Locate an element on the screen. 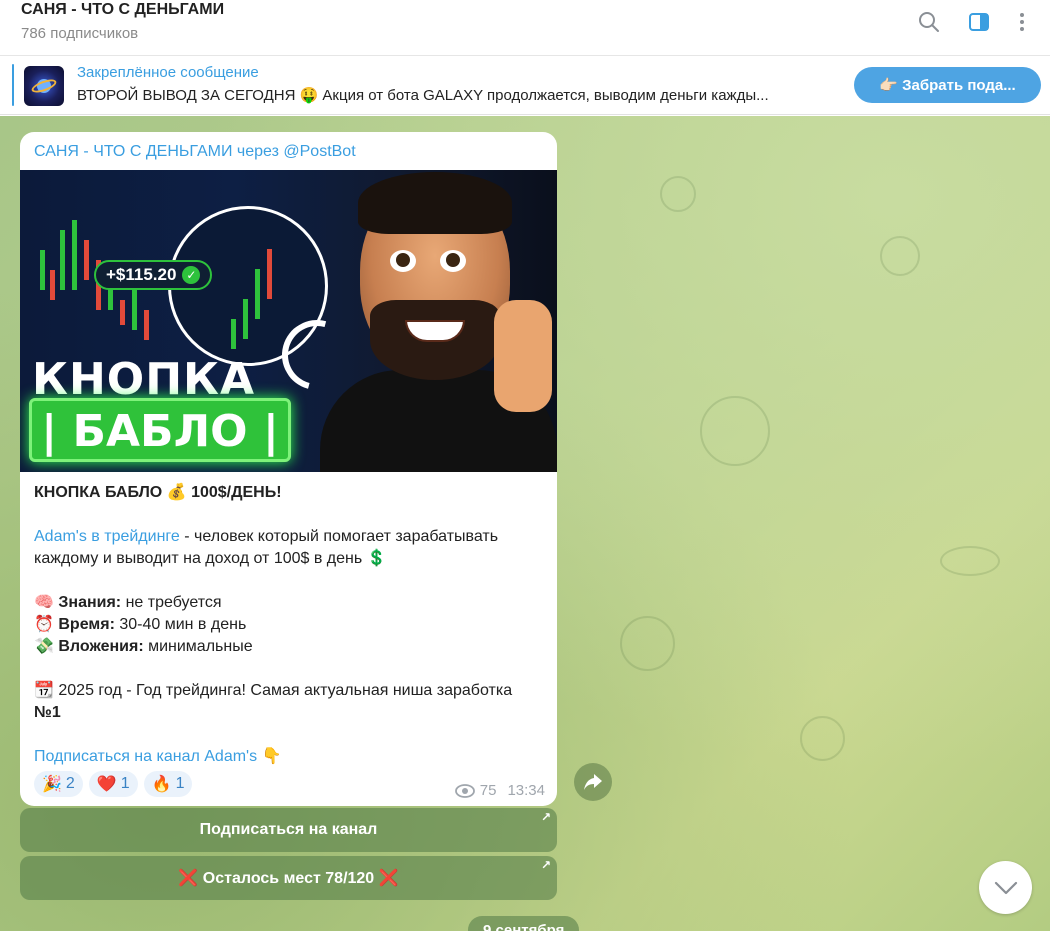 The width and height of the screenshot is (1050, 931). seats-left-button: ❌ Осталось мест 78/120 ❌ ↗ is located at coordinates (288, 878).